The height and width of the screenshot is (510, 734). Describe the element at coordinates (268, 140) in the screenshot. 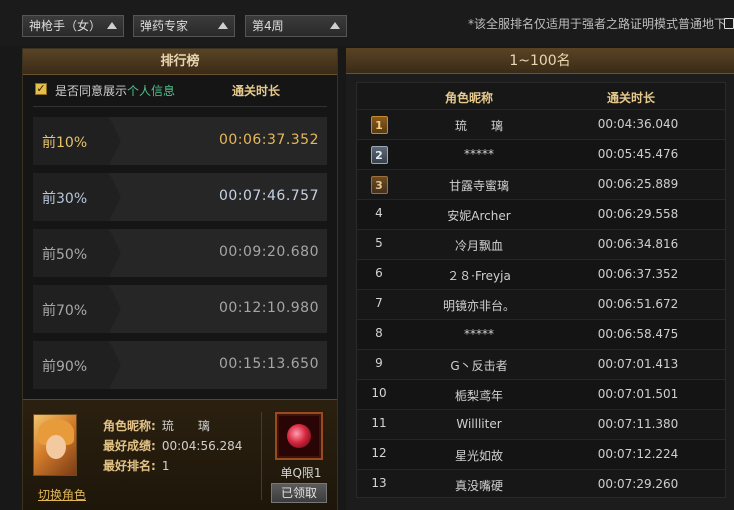

I see `percentile-time: 00:06:37.352` at that location.